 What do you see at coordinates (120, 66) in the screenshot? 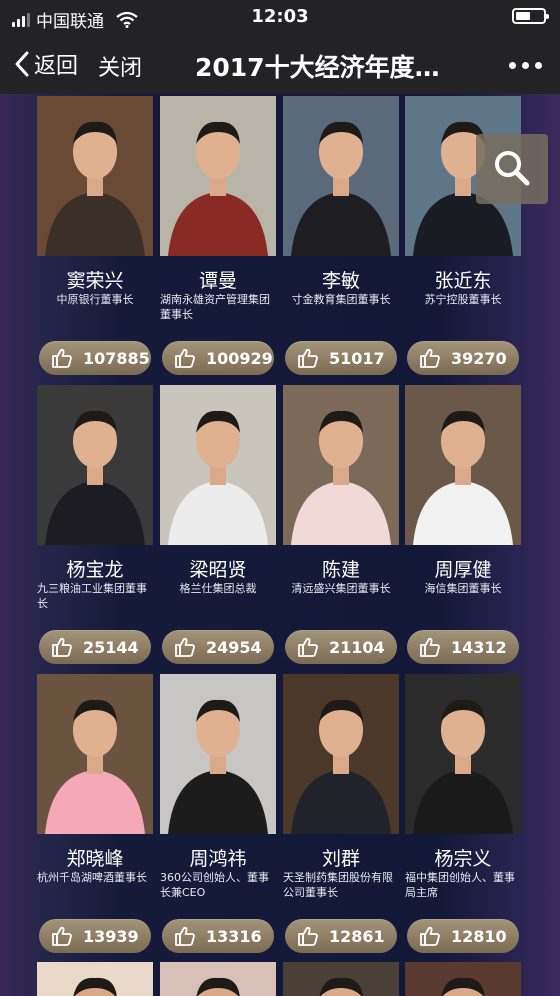
I see `close-button: 关闭` at bounding box center [120, 66].